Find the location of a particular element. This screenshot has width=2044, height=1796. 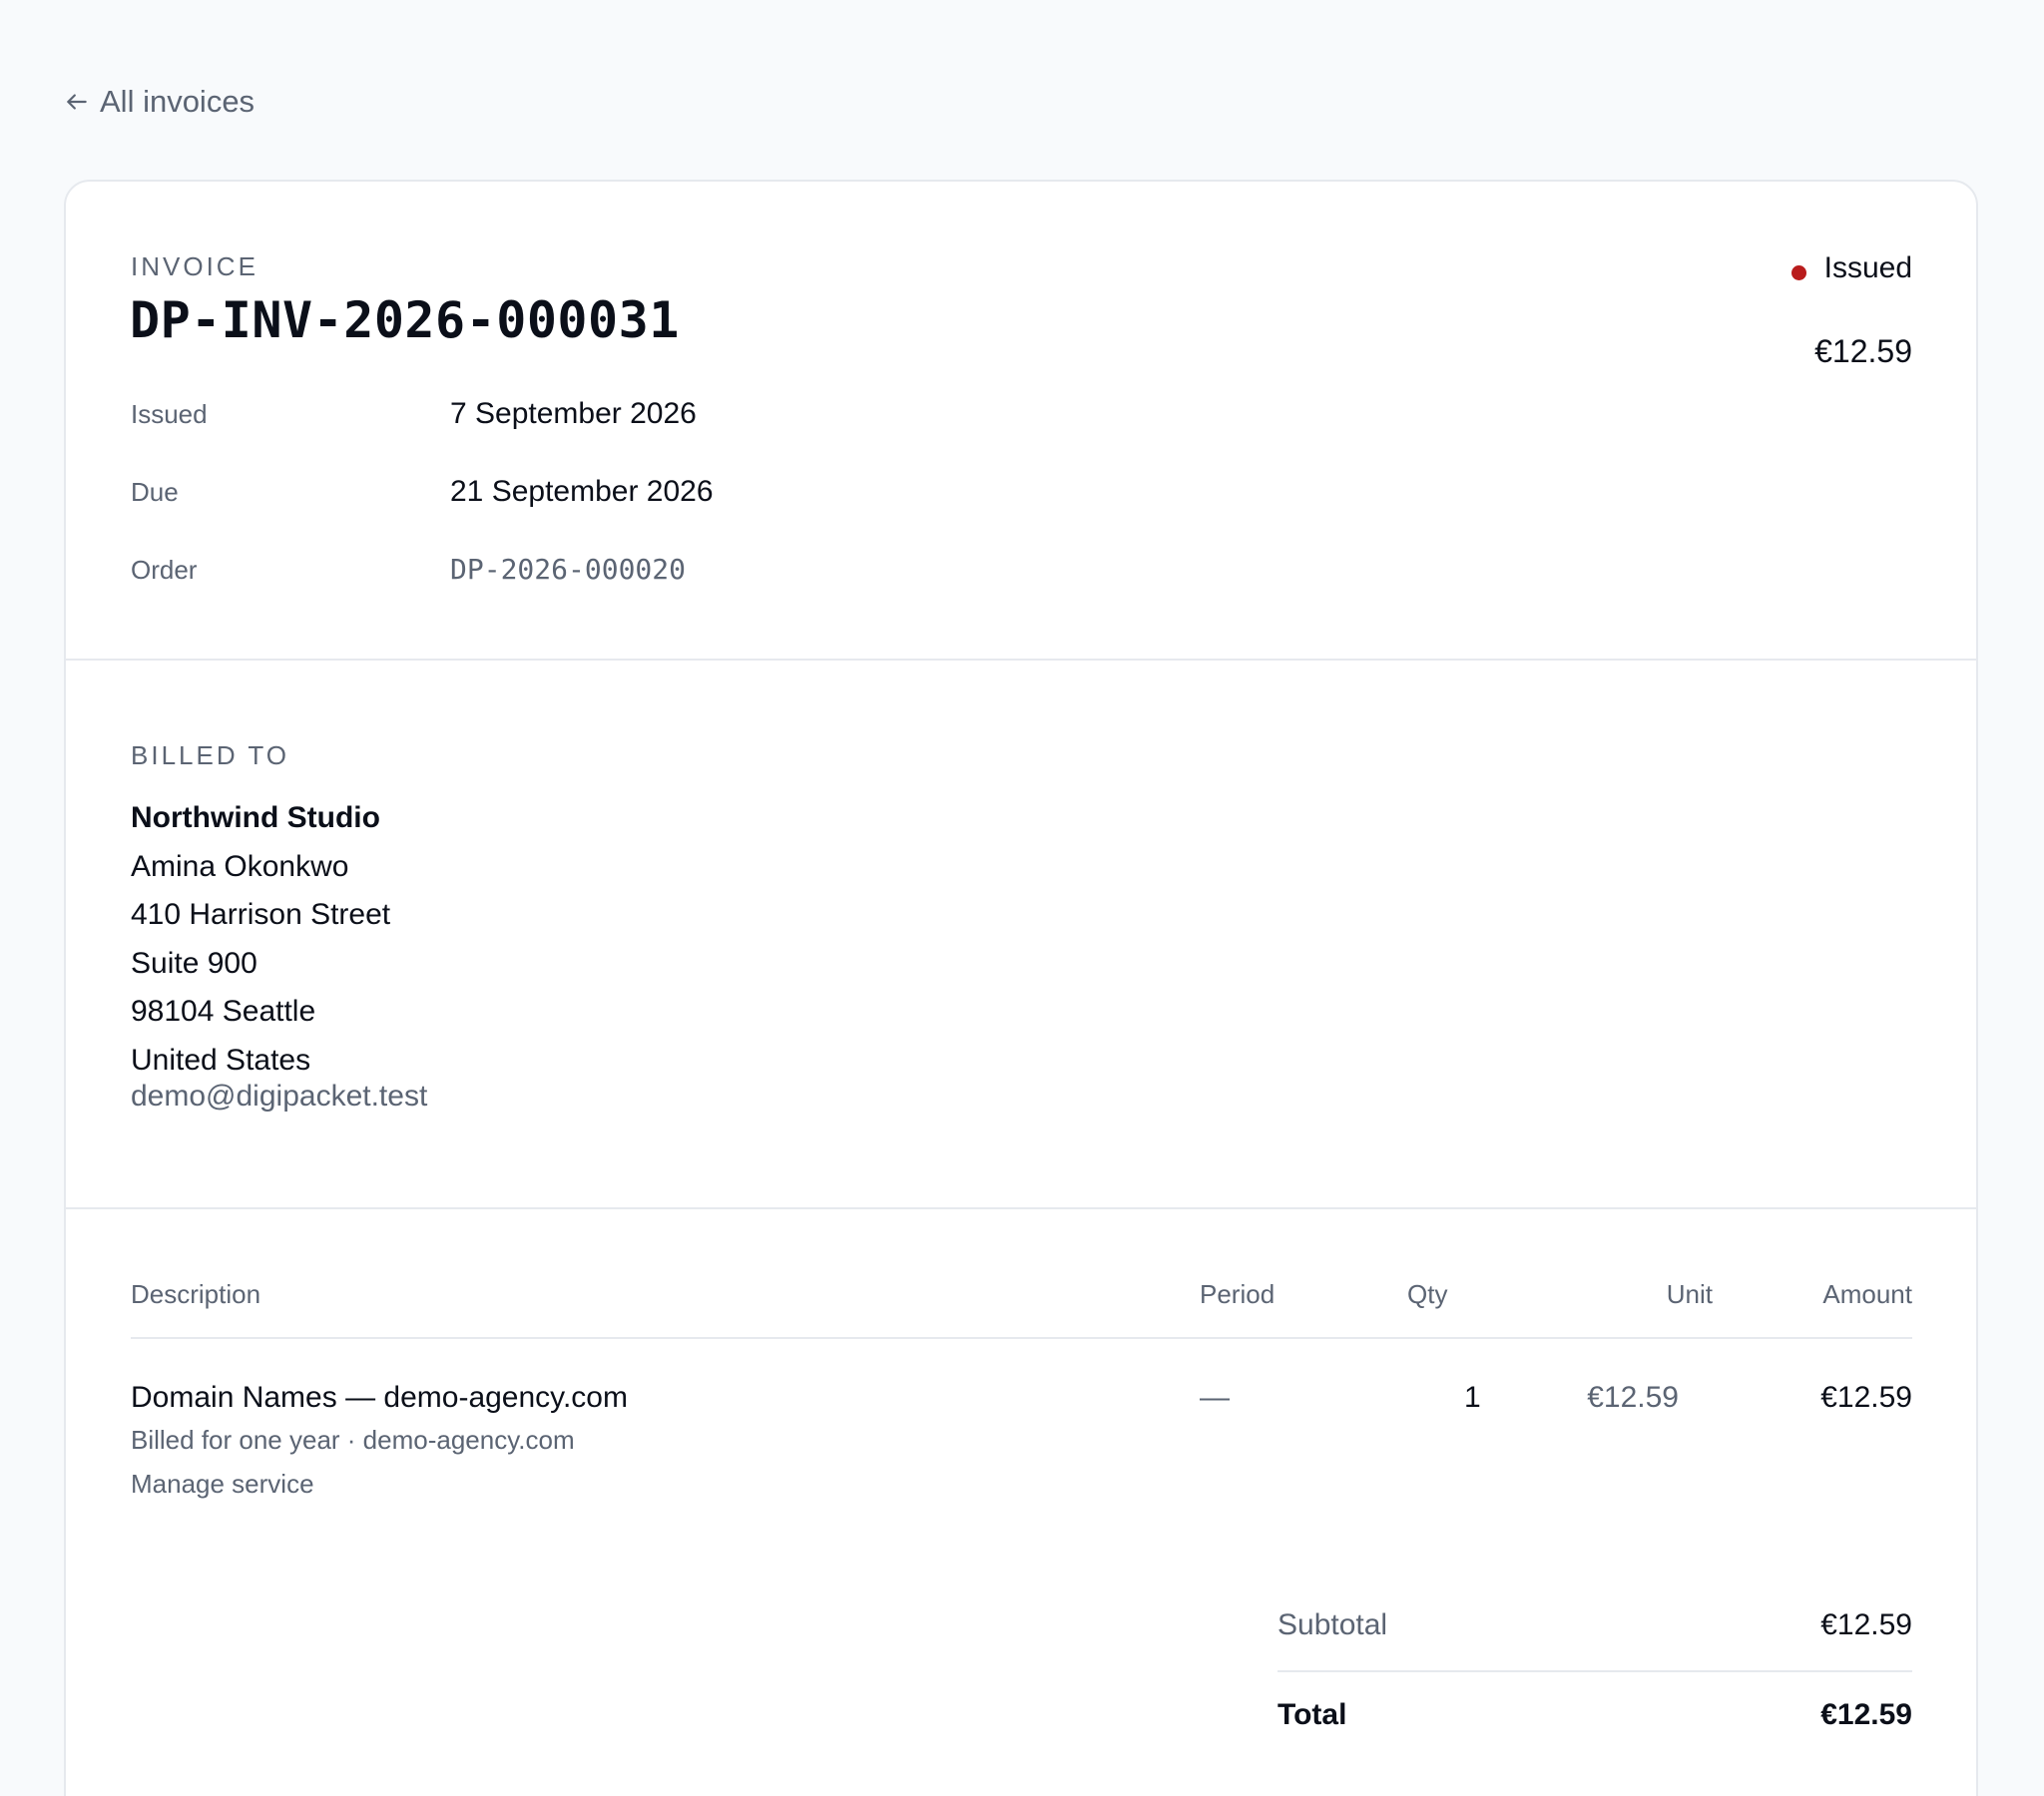

billed-email: demo@digipacket.test is located at coordinates (279, 1096).